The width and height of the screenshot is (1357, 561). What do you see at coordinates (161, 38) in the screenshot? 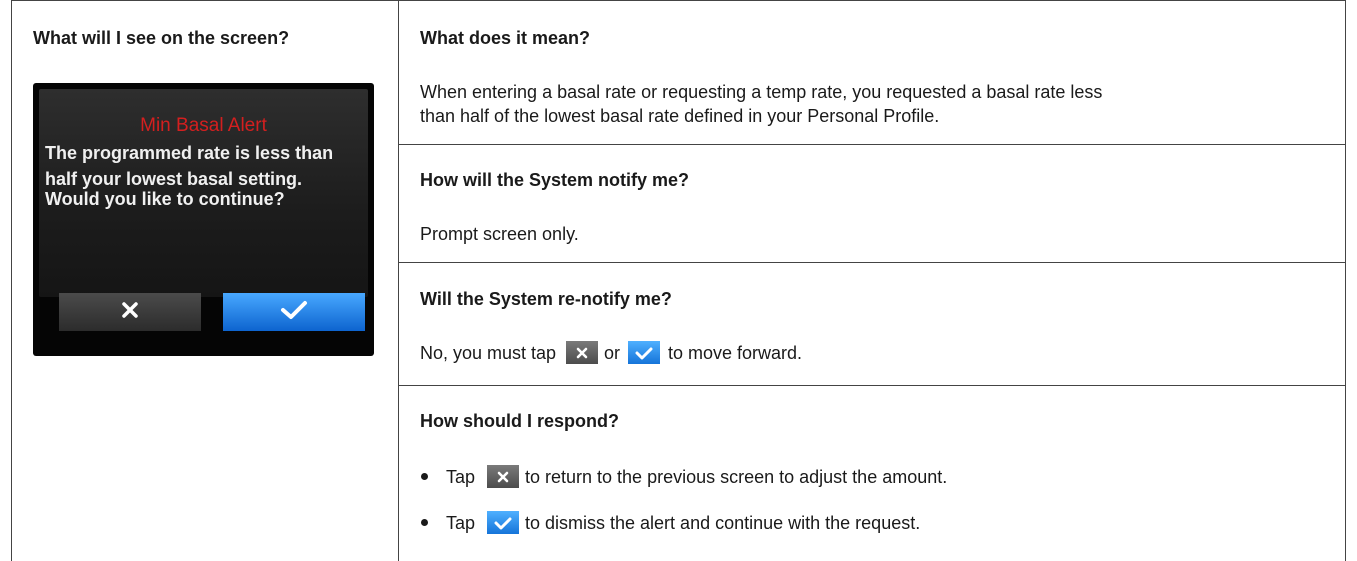
I see `left-column-header: What will I see on the screen?` at bounding box center [161, 38].